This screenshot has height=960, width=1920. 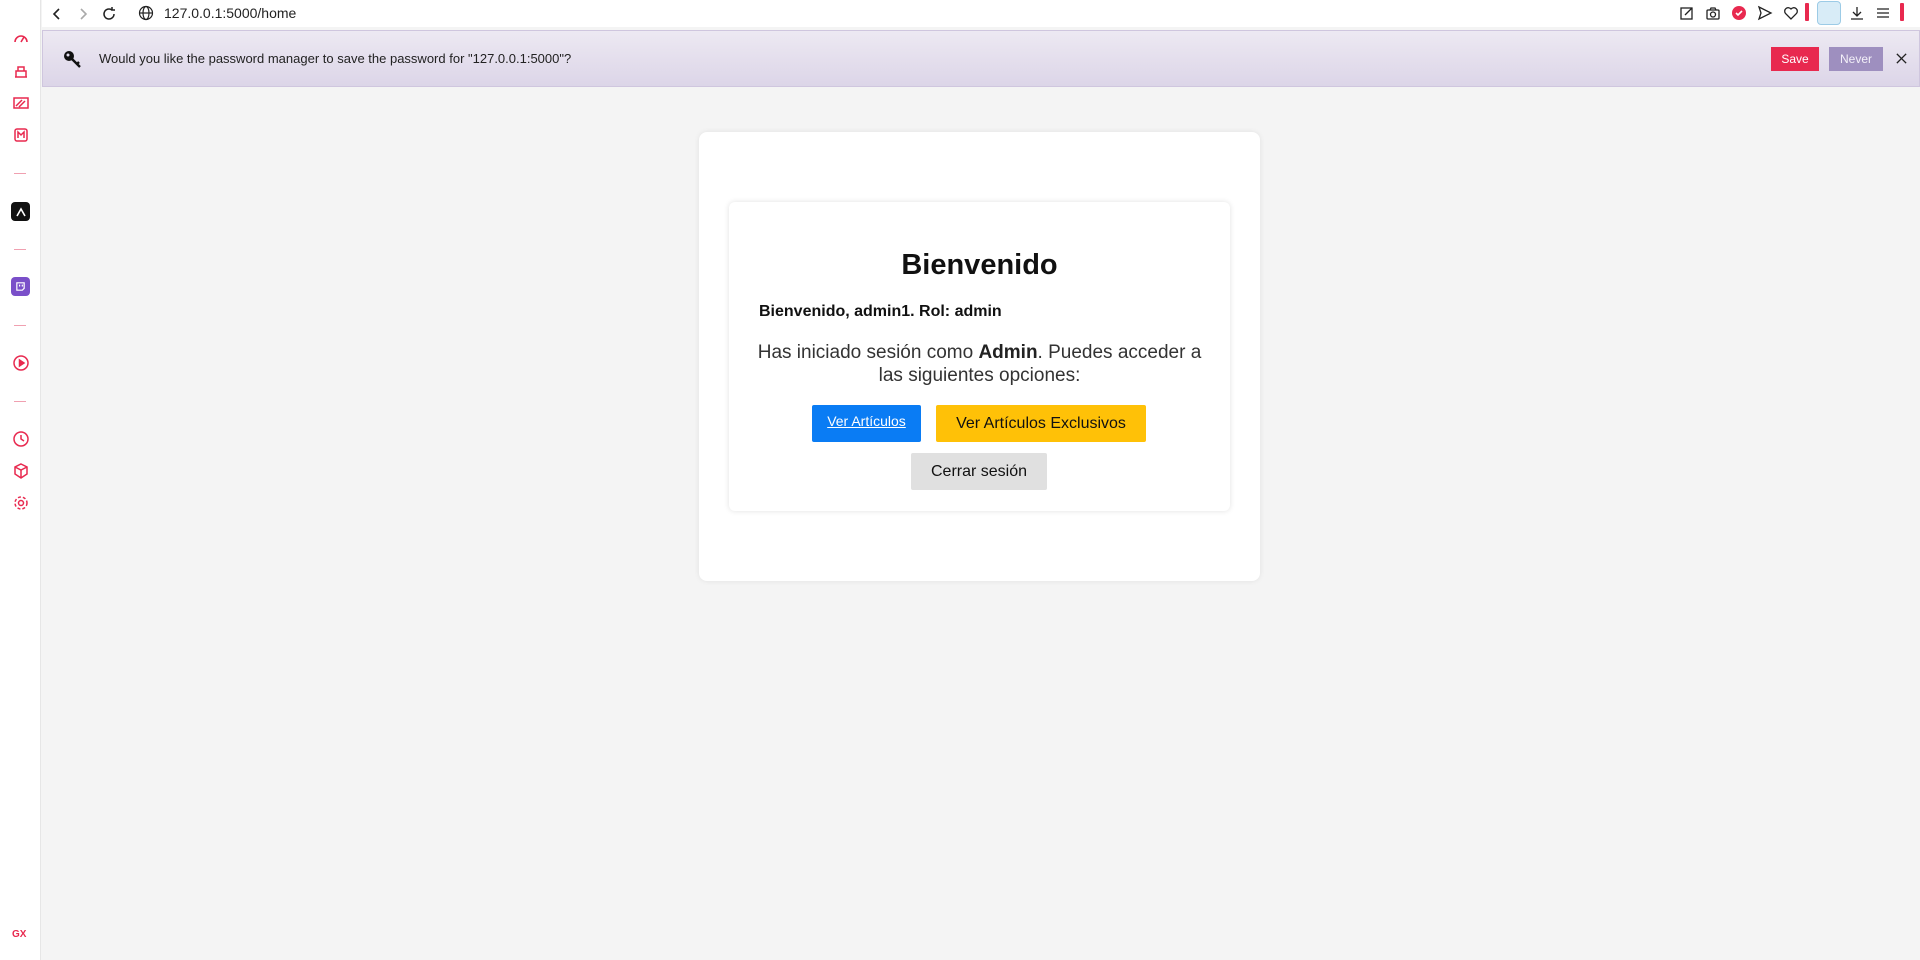 I want to click on desc-prefix: Has iniciado sesión como, so click(x=868, y=352).